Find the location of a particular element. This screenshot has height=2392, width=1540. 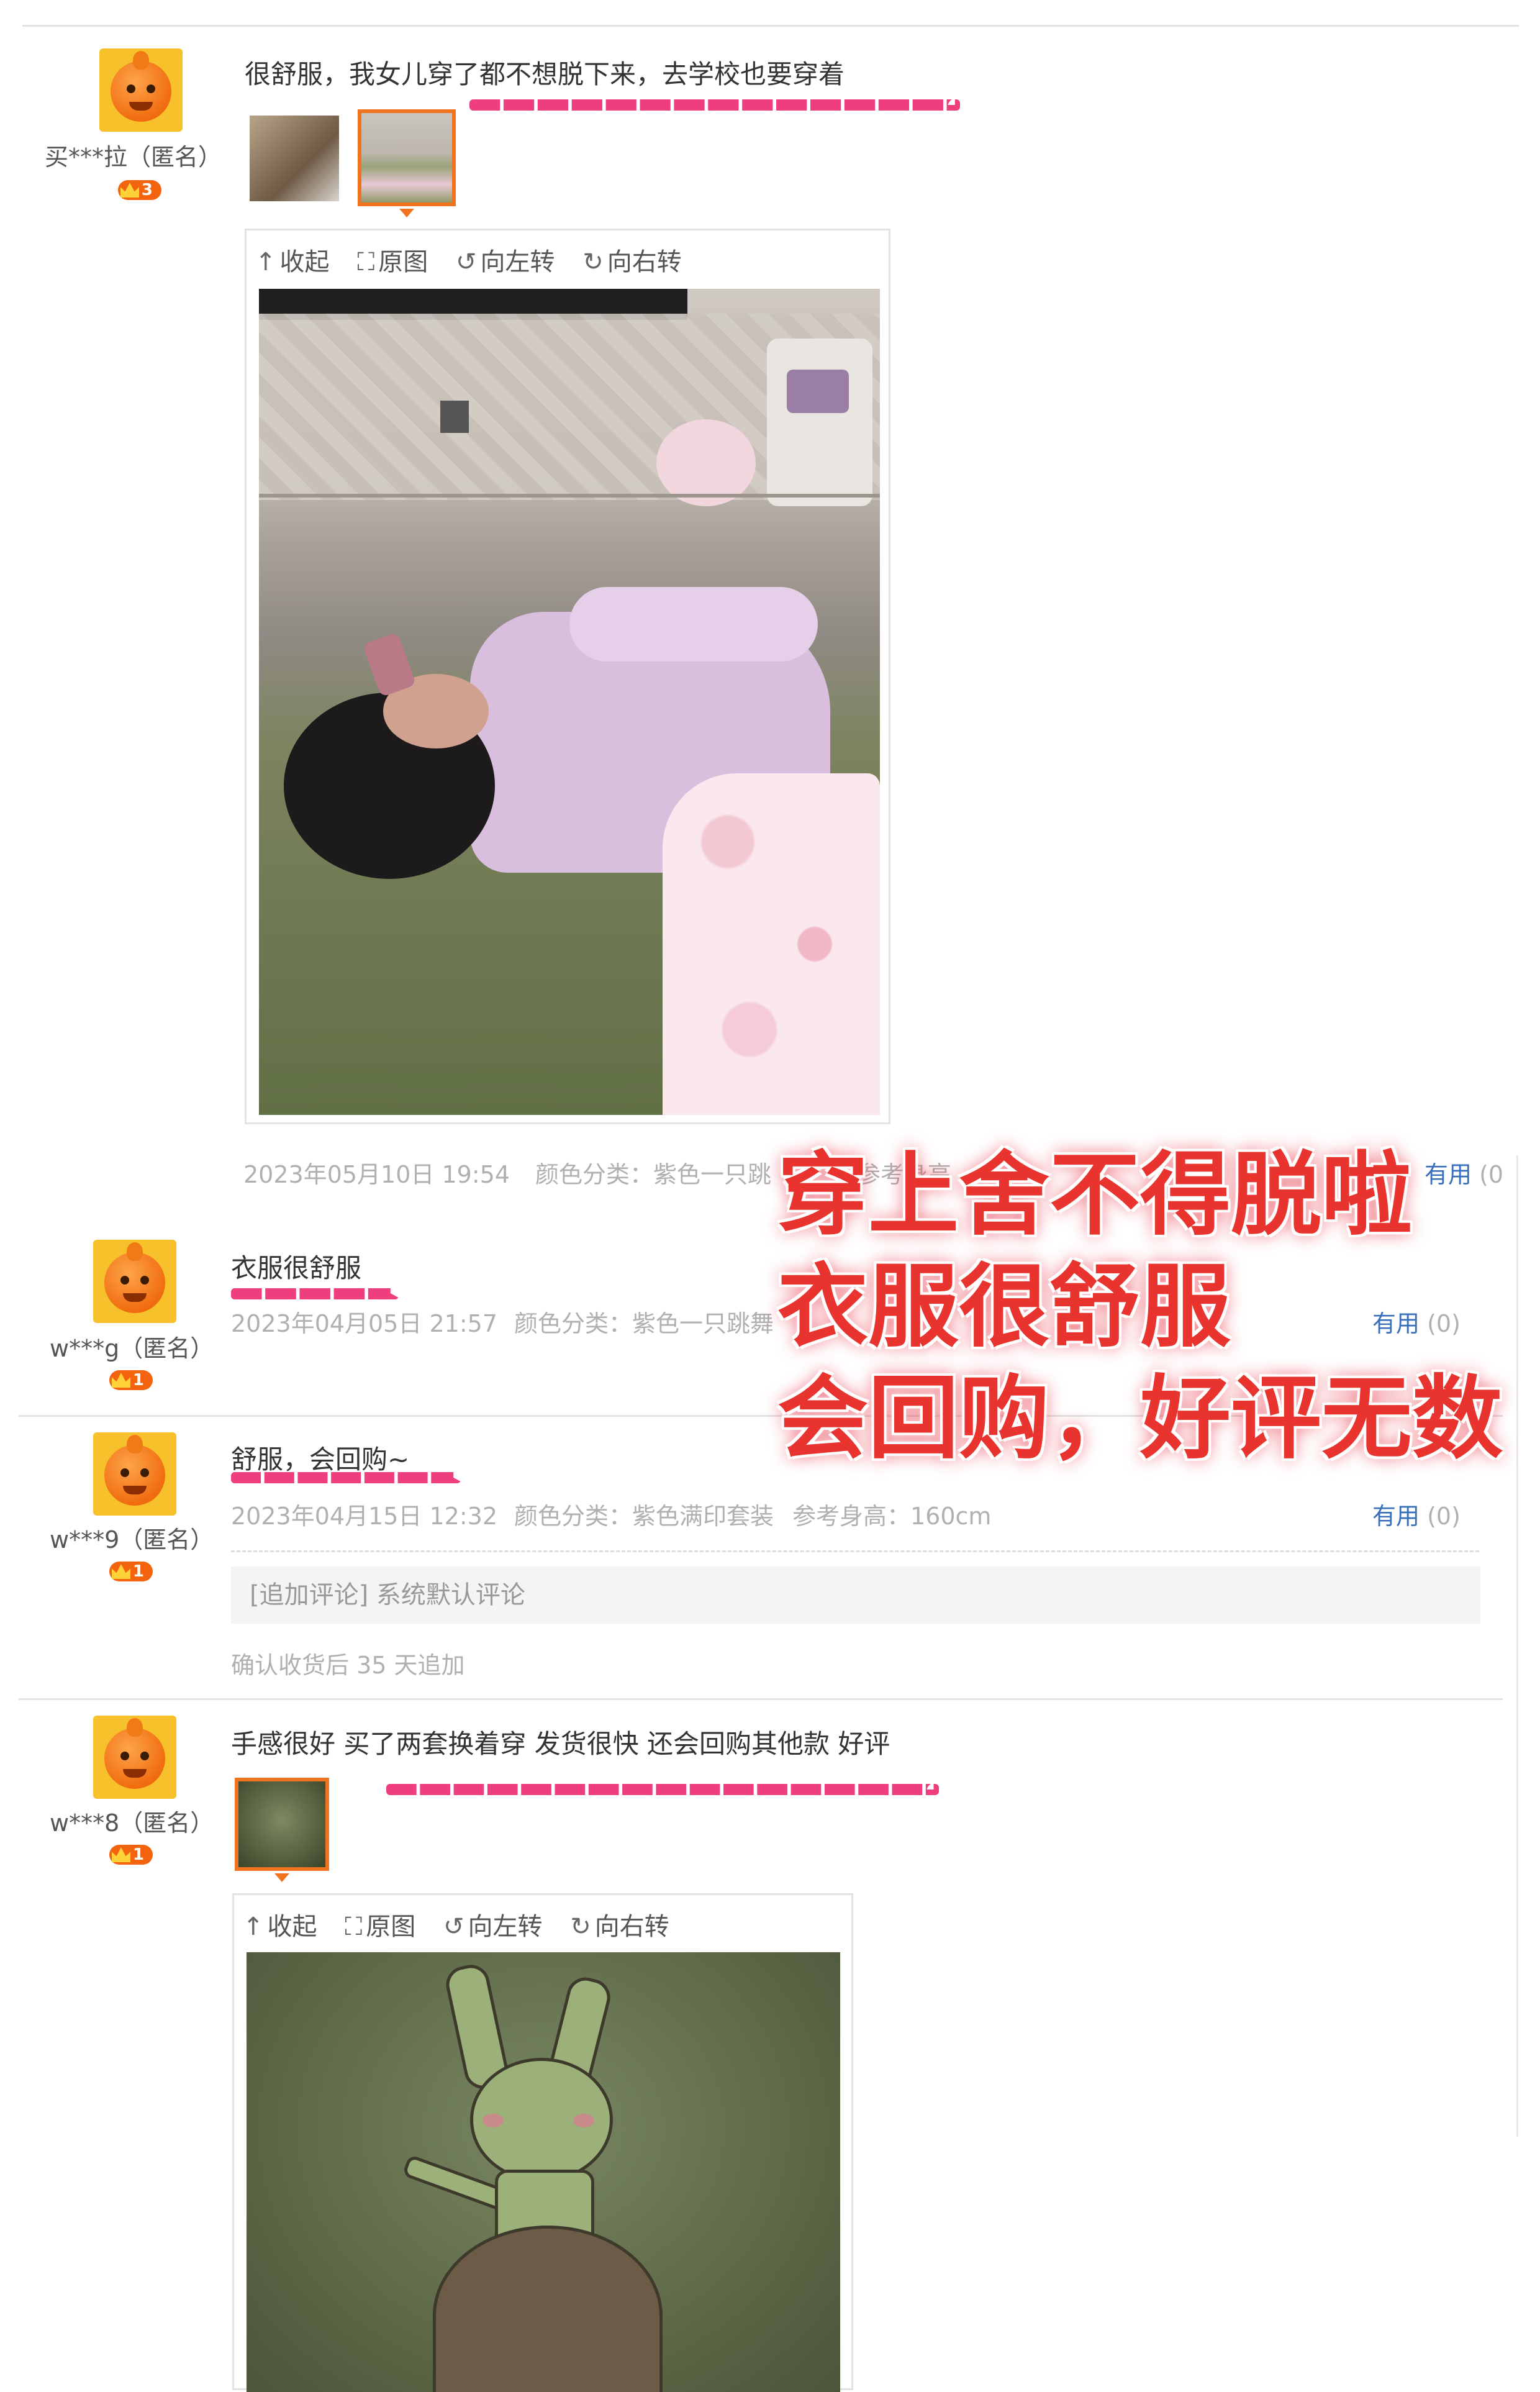

review-divider is located at coordinates (761, 1699).